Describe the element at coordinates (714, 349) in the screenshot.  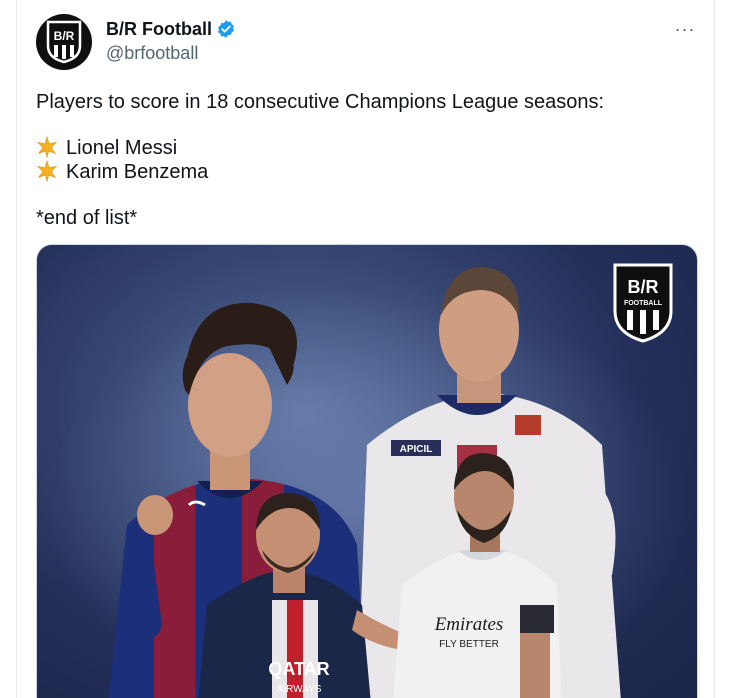
I see `timeline-border-right` at that location.